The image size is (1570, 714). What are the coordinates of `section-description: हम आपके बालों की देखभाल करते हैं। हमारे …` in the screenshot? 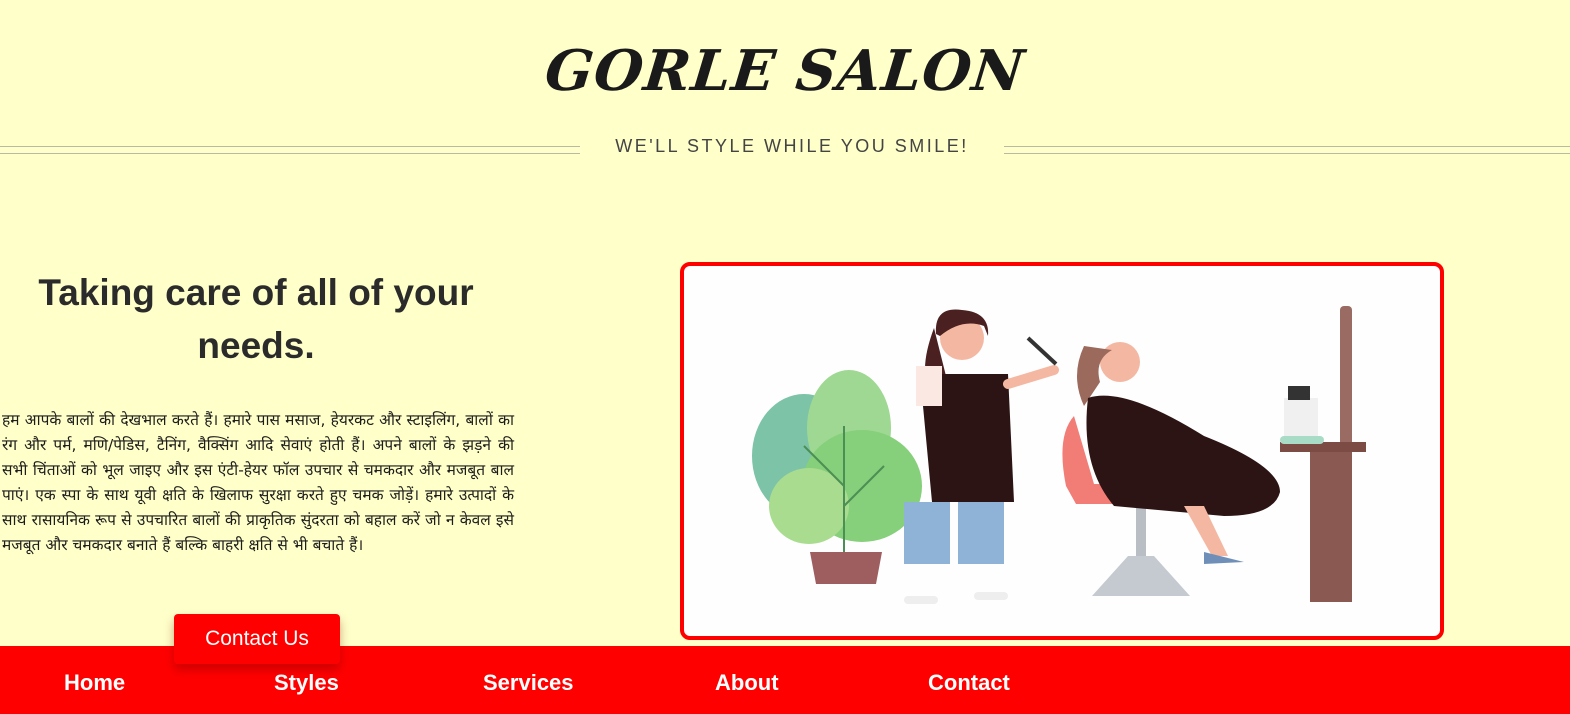 It's located at (258, 482).